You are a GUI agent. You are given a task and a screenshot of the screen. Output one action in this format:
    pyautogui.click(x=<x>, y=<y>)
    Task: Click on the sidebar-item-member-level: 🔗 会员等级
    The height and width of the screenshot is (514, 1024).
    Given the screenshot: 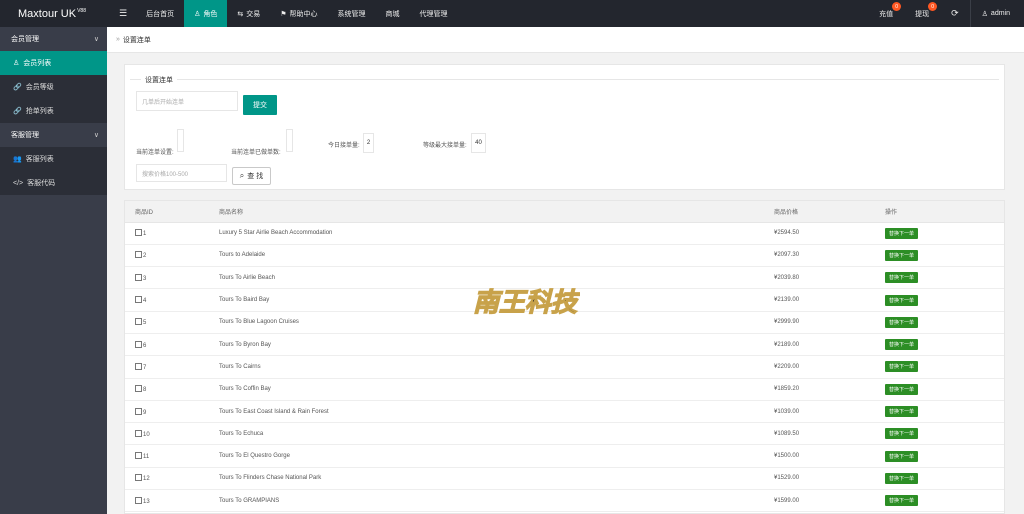 What is the action you would take?
    pyautogui.click(x=53, y=87)
    